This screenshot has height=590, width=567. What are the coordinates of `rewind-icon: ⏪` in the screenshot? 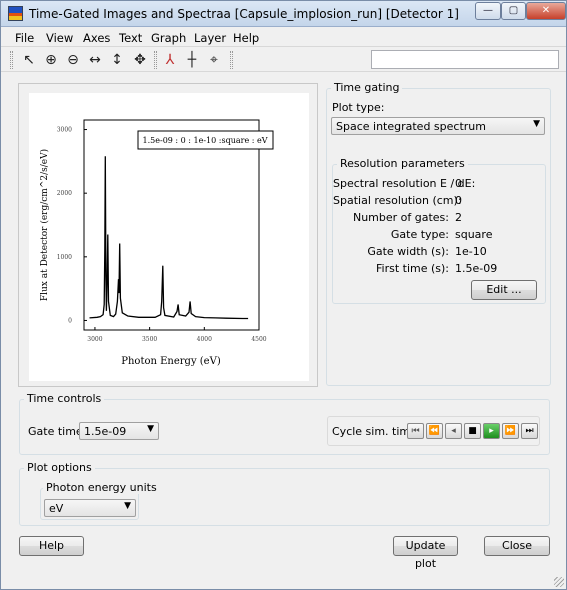 It's located at (434, 431).